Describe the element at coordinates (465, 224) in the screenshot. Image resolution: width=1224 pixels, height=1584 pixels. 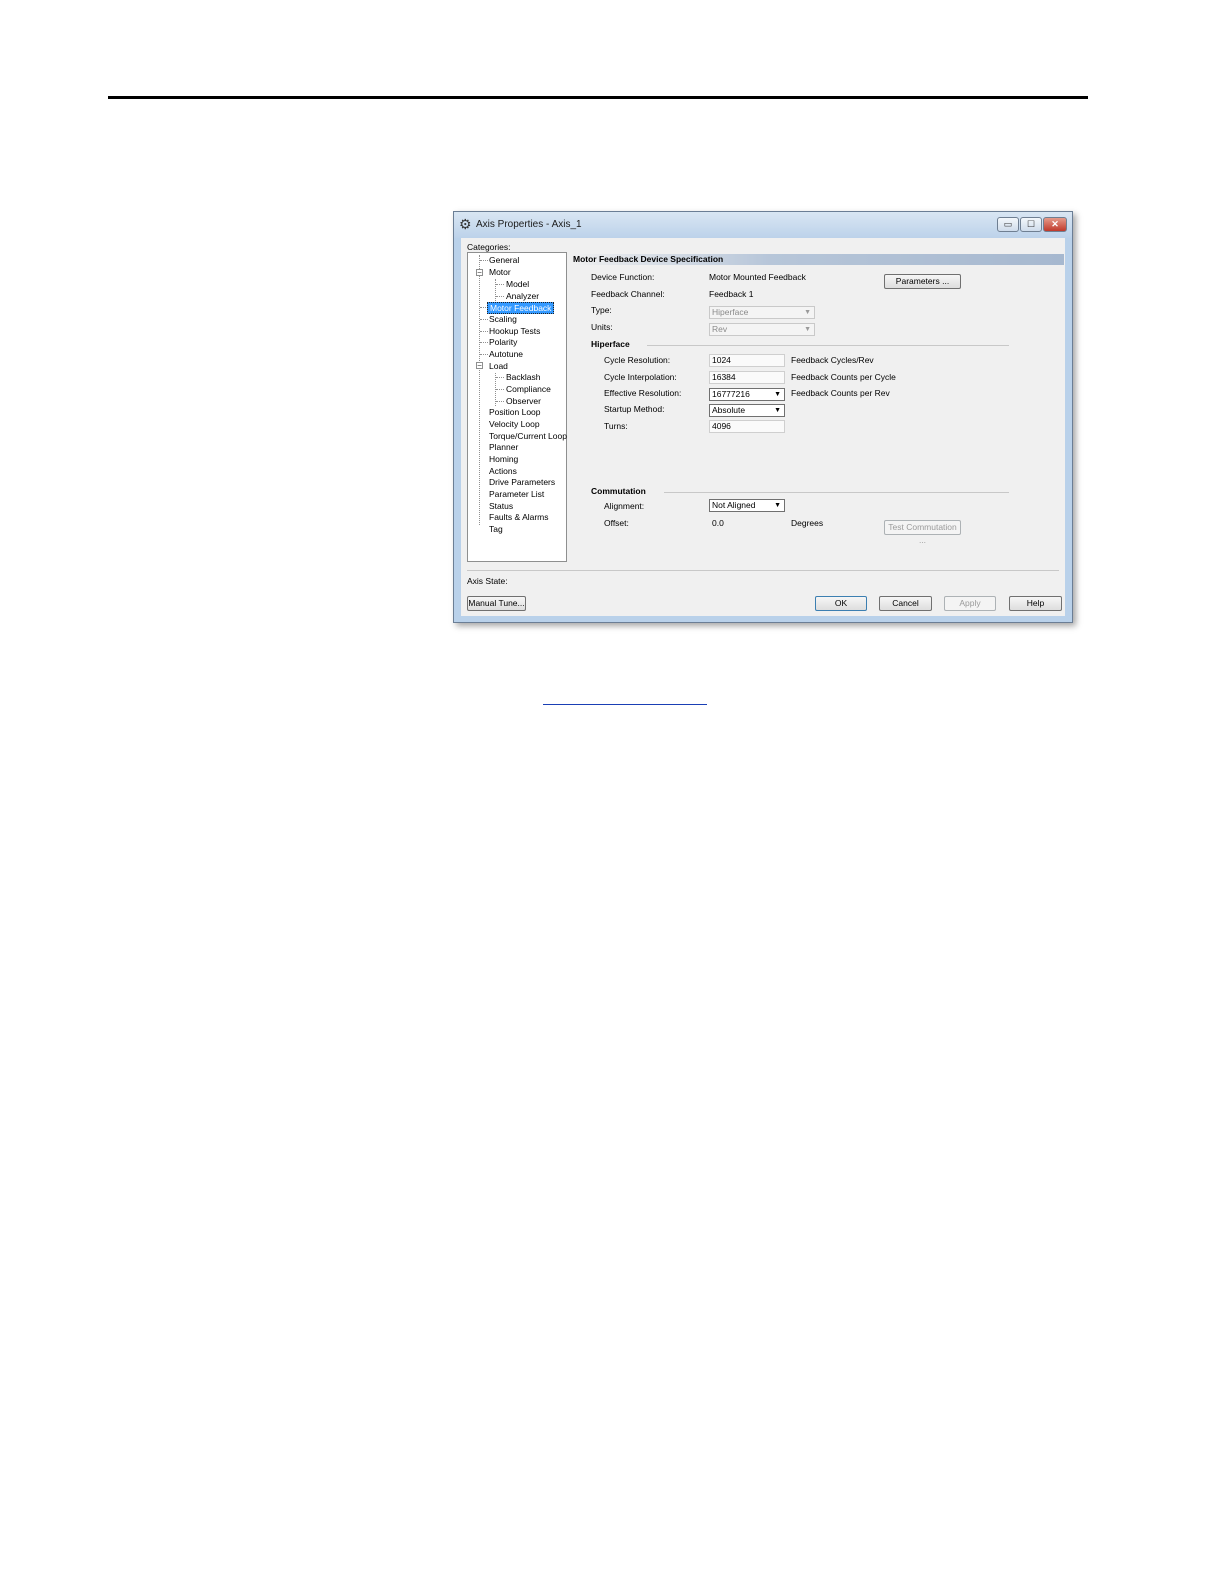
I see `gear-icon: ⚙` at that location.